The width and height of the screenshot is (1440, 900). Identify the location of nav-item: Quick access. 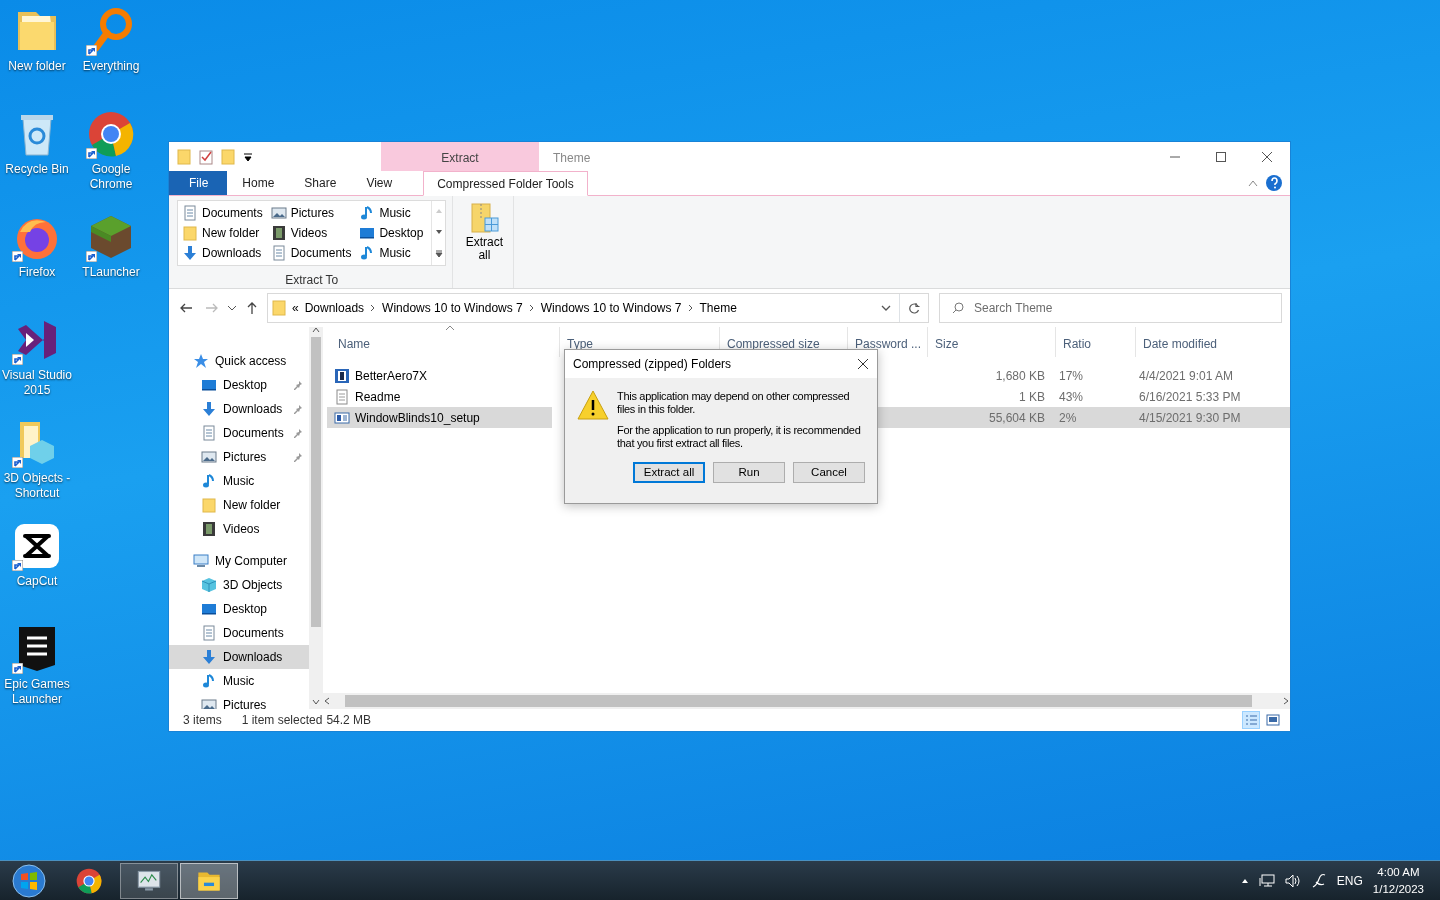
(239, 361).